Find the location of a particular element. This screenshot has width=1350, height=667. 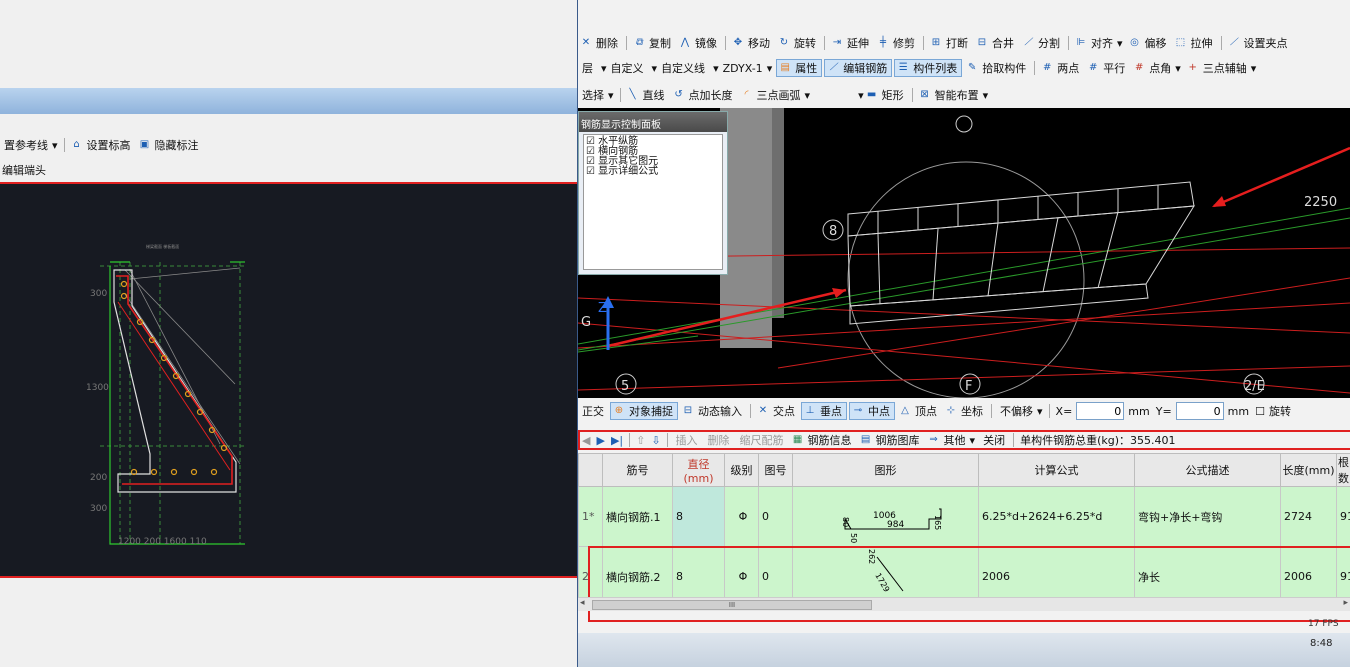

intersection-snap: ✕ 交点 is located at coordinates (777, 411).